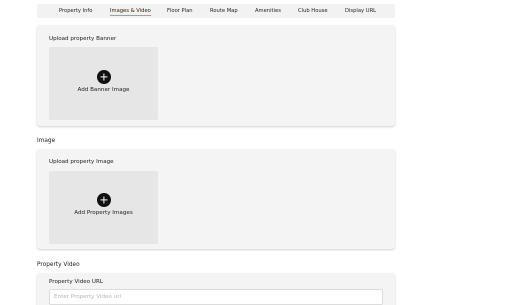  I want to click on image-upload-label: Upload property Image, so click(81, 162).